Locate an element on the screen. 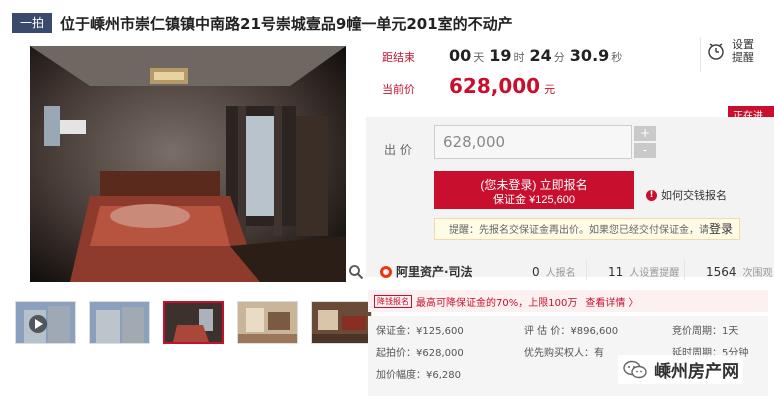  page-header: 一拍 位于嵊州市崇仁镇镇中南路21号崇城壹品9幢一单元201室的不动产 is located at coordinates (390, 23).